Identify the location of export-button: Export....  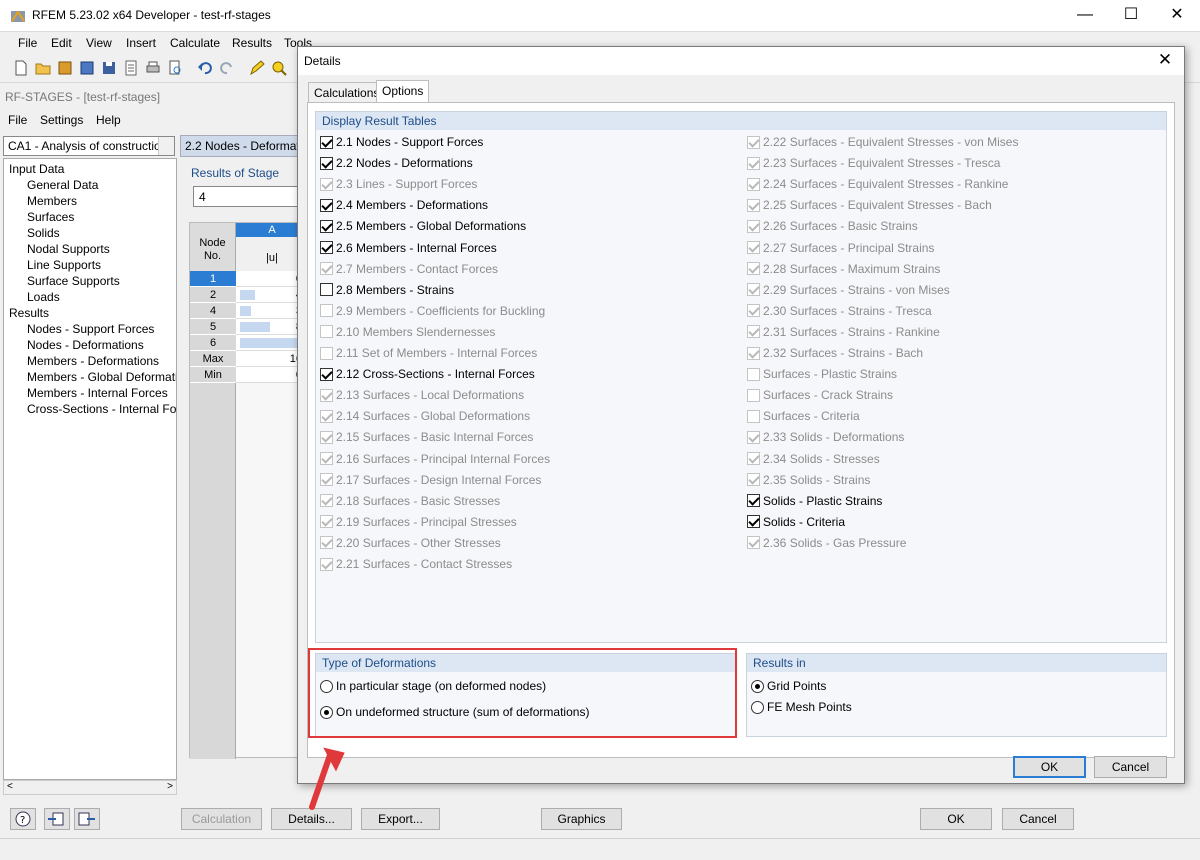
(400, 819).